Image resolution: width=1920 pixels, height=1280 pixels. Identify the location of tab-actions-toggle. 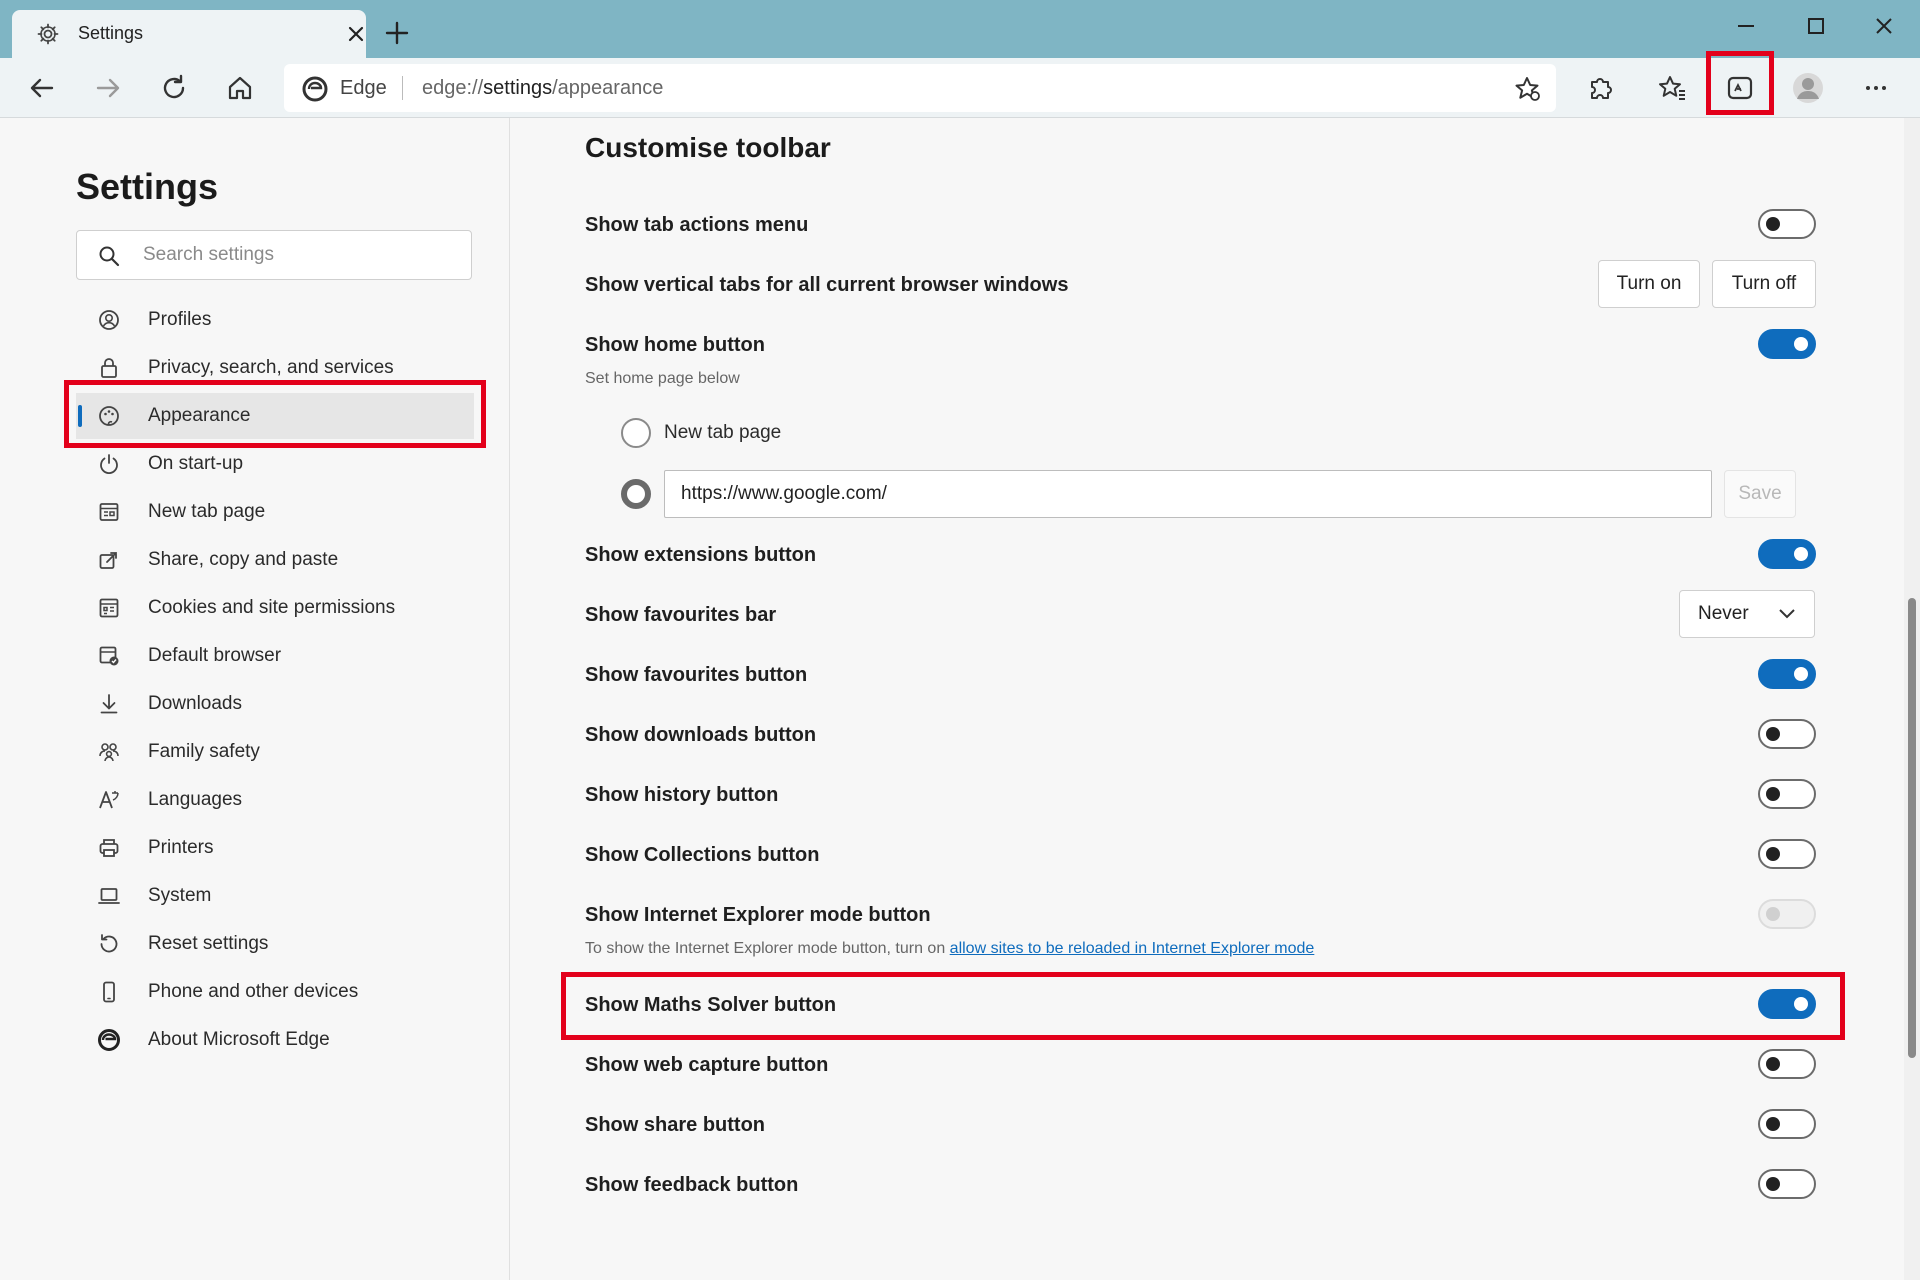
(1787, 224).